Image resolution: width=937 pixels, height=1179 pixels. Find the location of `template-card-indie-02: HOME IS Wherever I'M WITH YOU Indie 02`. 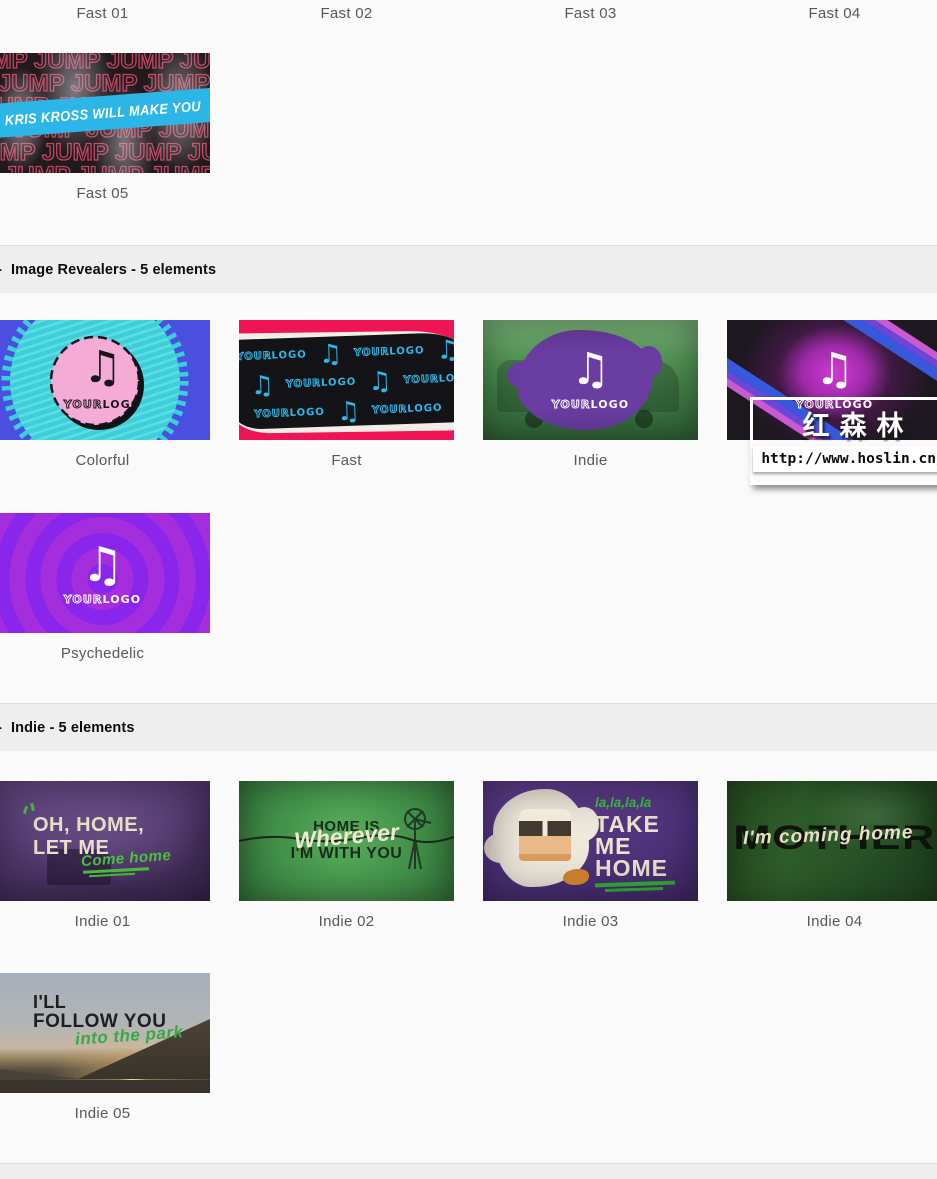

template-card-indie-02: HOME IS Wherever I'M WITH YOU Indie 02 is located at coordinates (346, 856).